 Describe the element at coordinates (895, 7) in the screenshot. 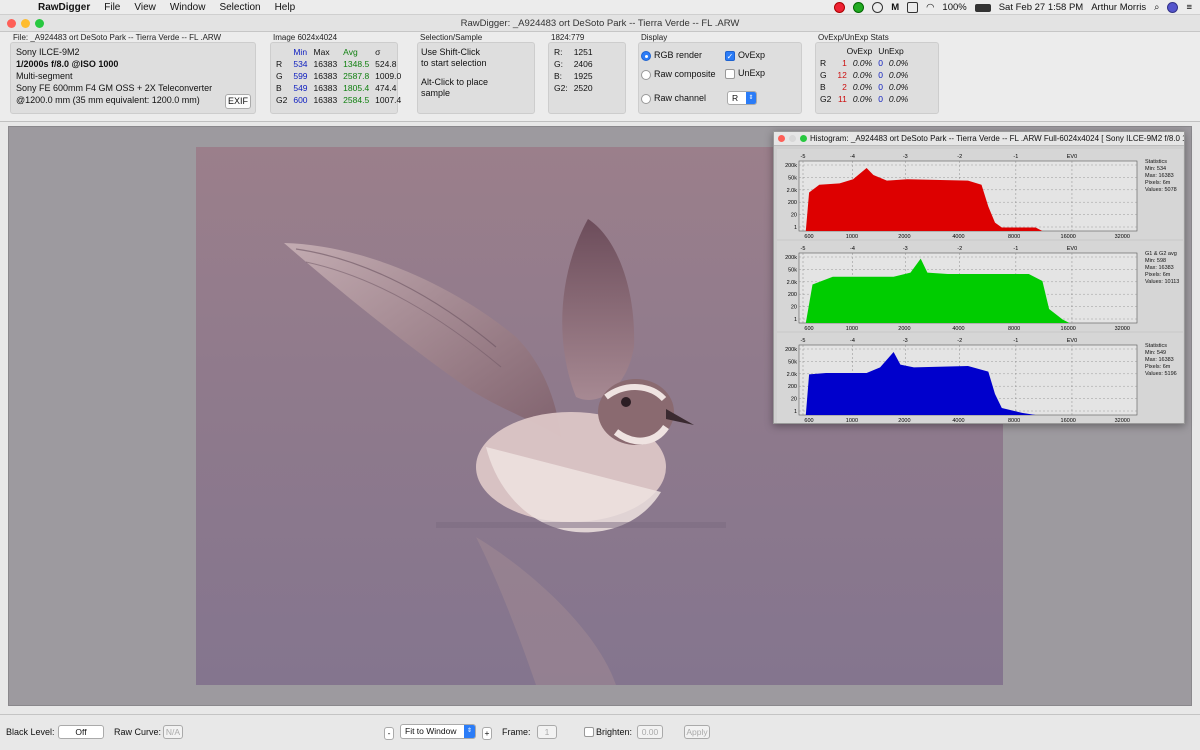

I see `status-m-icon: M` at that location.